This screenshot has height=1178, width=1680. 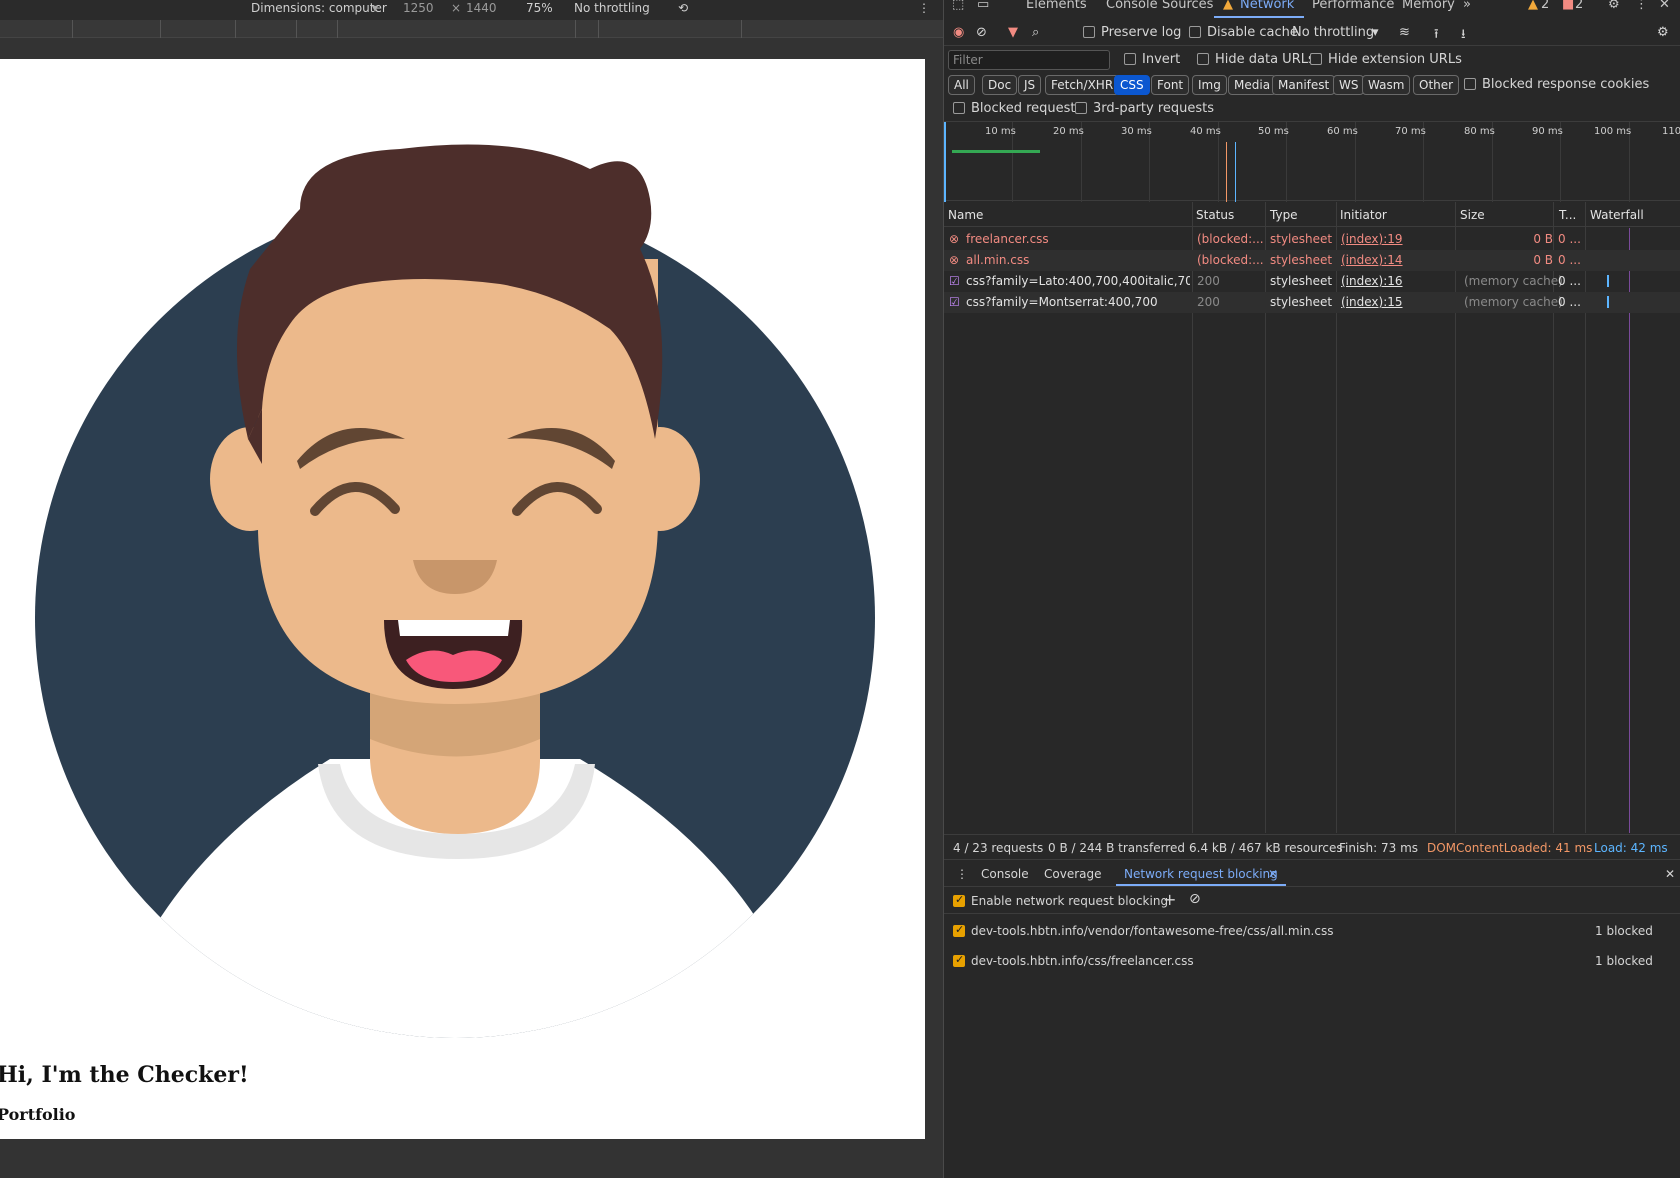 What do you see at coordinates (965, 215) in the screenshot?
I see `col-name: Name` at bounding box center [965, 215].